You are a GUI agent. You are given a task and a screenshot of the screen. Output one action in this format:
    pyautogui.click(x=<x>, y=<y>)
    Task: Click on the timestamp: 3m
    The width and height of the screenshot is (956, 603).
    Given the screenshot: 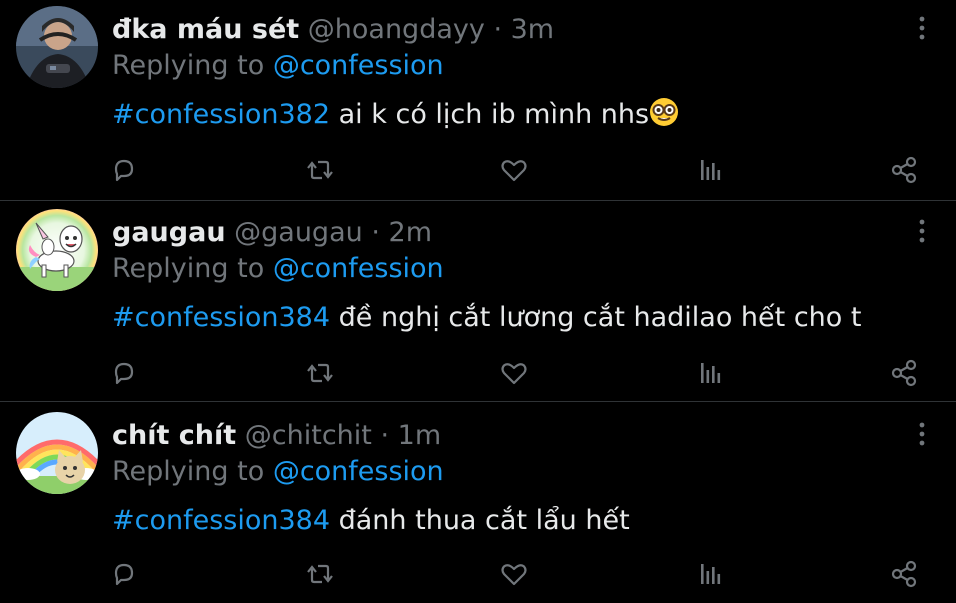 What is the action you would take?
    pyautogui.click(x=532, y=29)
    